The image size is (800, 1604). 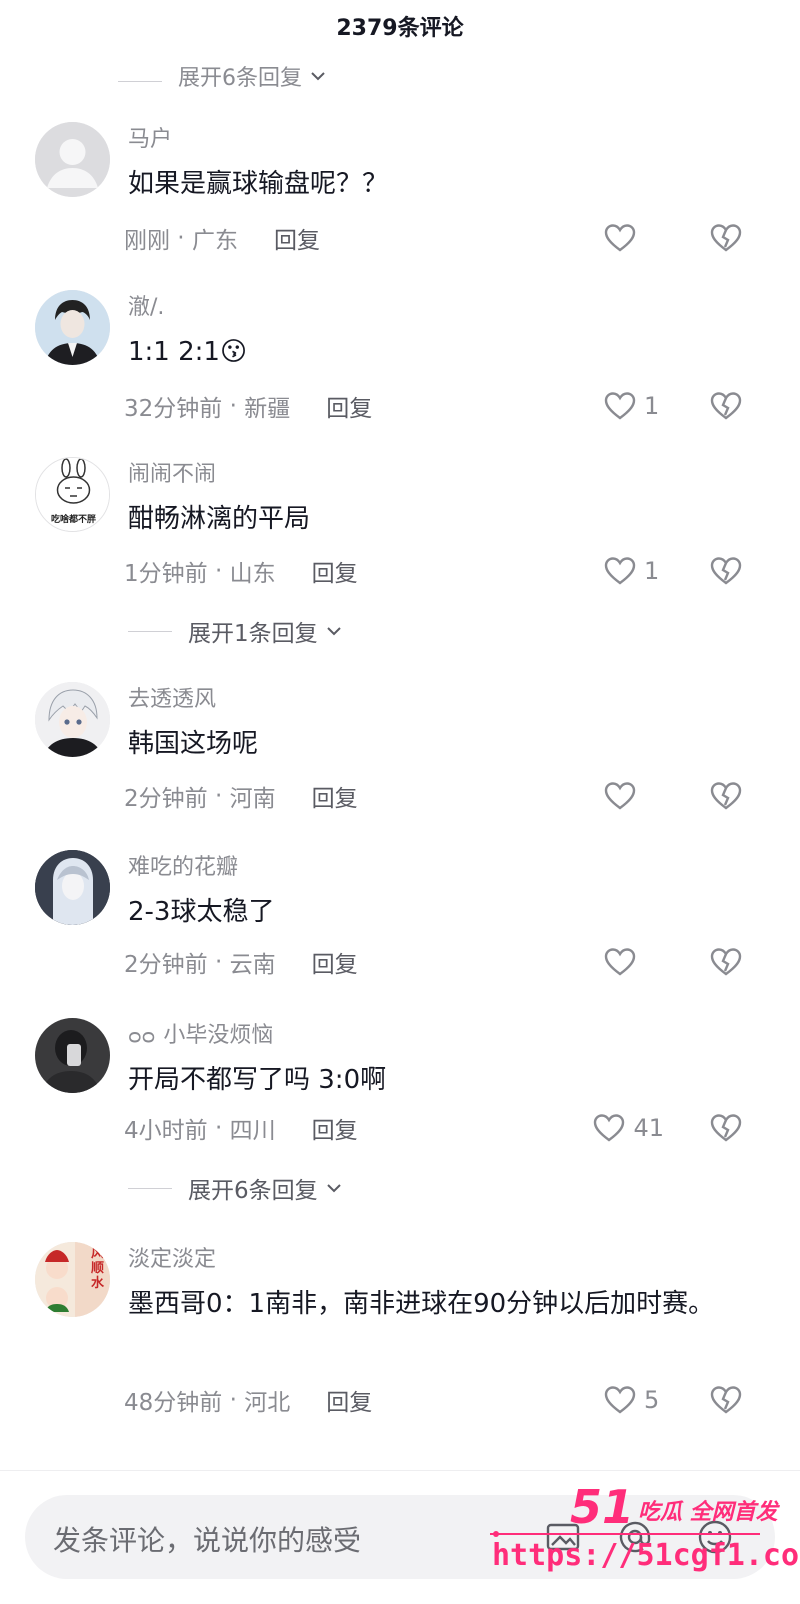 I want to click on username: ᴑᴑ 小毕没烦恼, so click(x=448, y=1036).